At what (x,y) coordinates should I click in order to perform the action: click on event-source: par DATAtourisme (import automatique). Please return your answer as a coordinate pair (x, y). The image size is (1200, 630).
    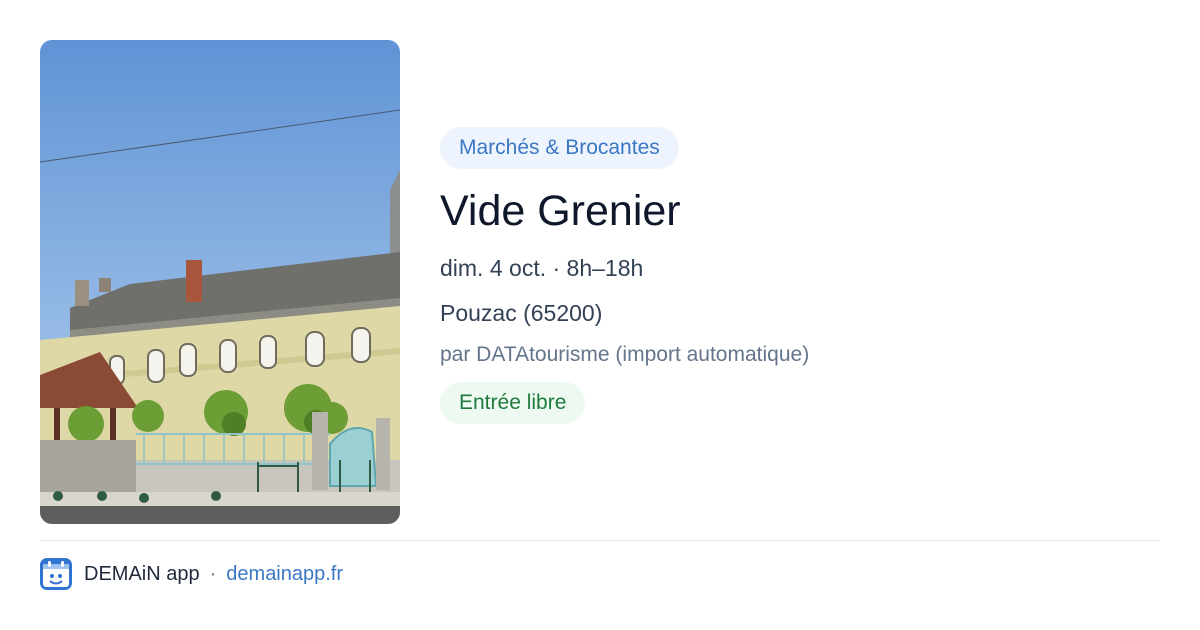
    Looking at the image, I should click on (625, 354).